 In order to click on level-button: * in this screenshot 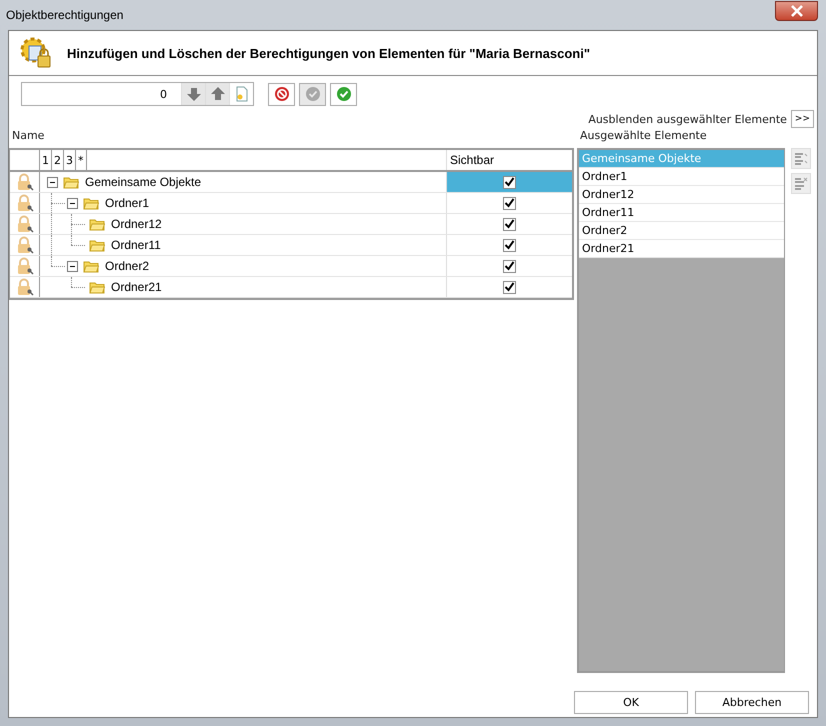, I will do `click(81, 160)`.